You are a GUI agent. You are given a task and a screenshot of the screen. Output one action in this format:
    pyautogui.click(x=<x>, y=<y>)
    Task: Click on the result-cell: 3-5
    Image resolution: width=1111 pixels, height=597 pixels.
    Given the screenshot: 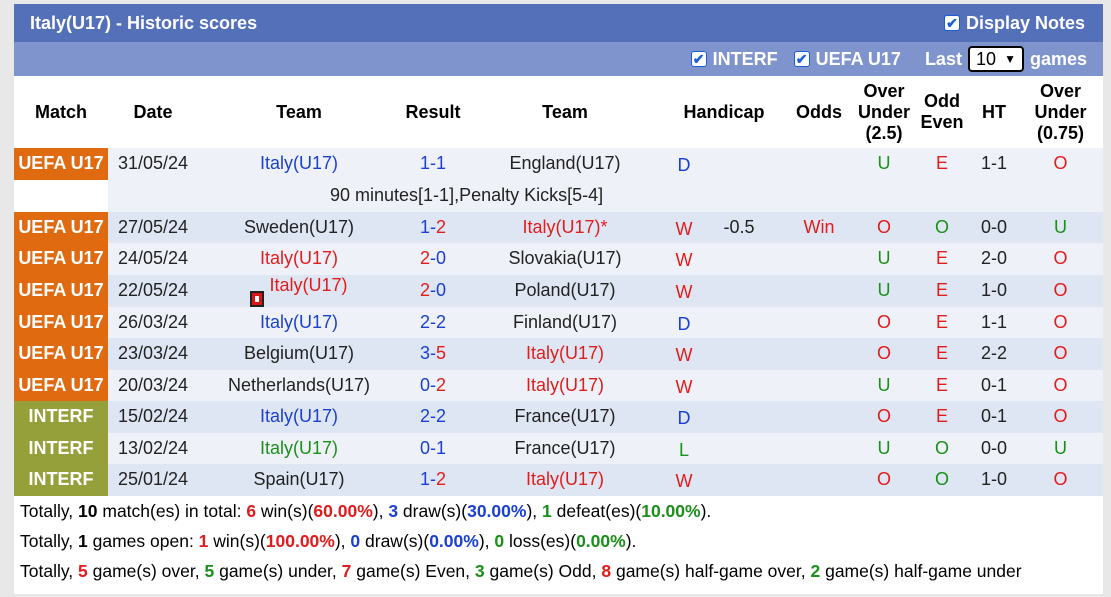 What is the action you would take?
    pyautogui.click(x=433, y=354)
    